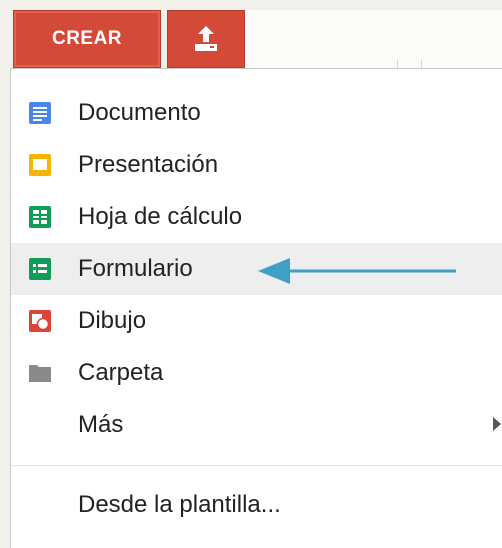  What do you see at coordinates (135, 268) in the screenshot?
I see `menu-item-label: Formulario` at bounding box center [135, 268].